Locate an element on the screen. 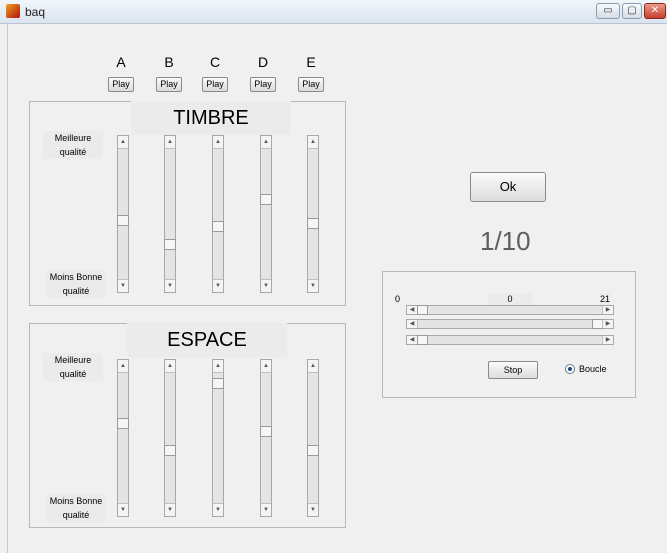  range-end-slider: ◀ ▶ is located at coordinates (510, 324).